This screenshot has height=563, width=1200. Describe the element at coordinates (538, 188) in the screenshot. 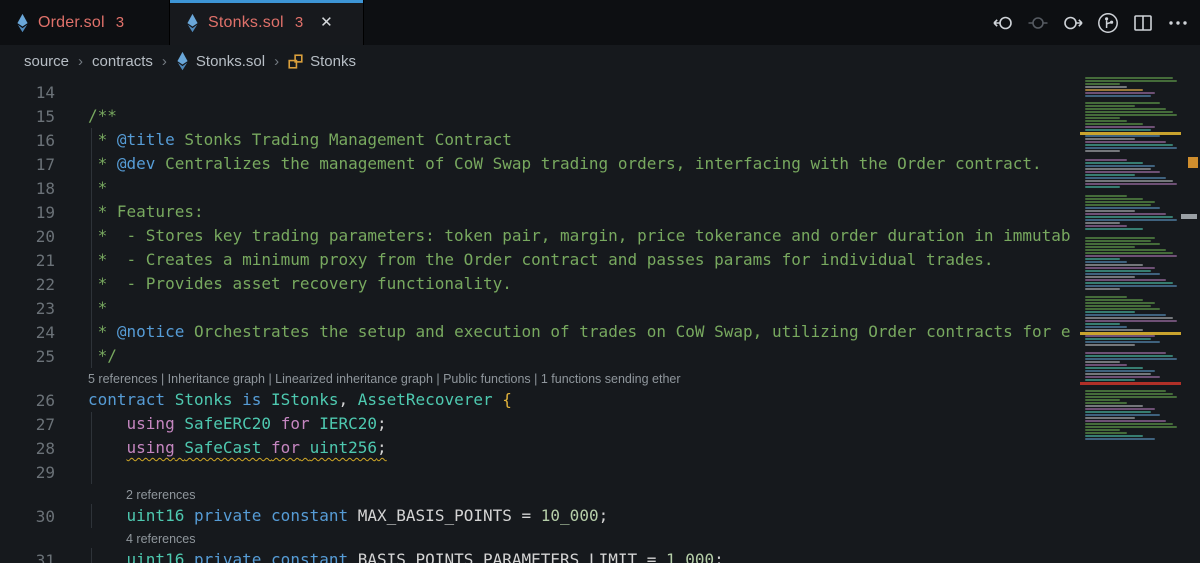

I see `code-line: 18 *` at that location.